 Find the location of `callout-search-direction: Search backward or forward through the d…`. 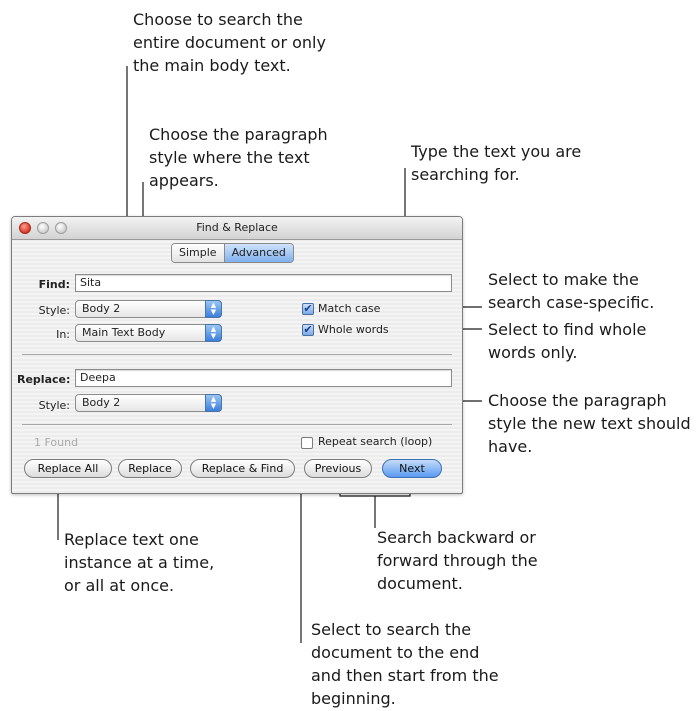

callout-search-direction: Search backward or forward through the d… is located at coordinates (457, 560).